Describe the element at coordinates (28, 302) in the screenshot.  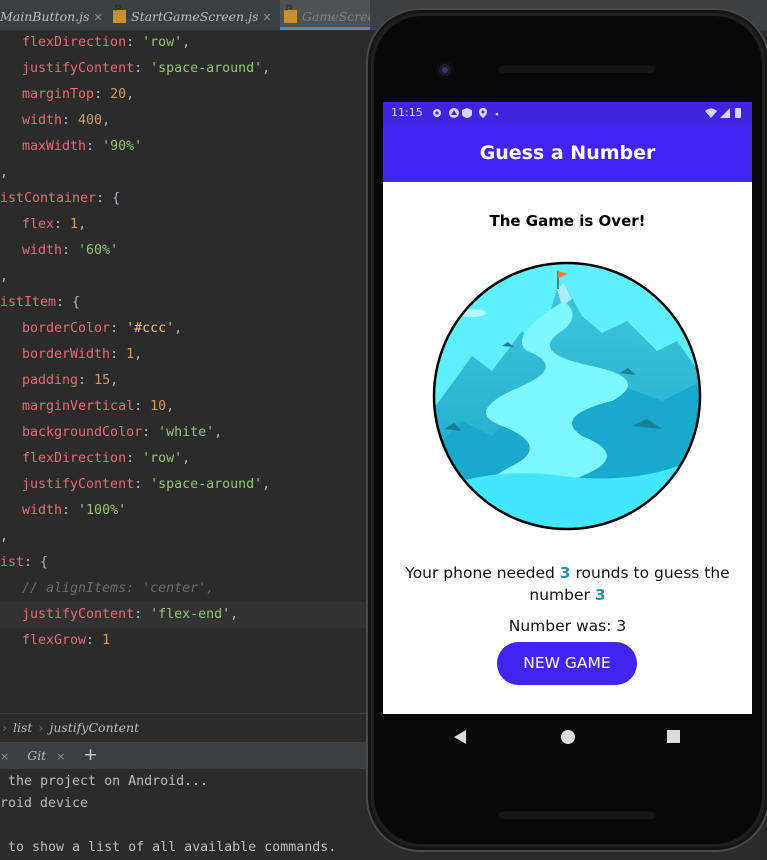
I see `code-token: istItem` at that location.